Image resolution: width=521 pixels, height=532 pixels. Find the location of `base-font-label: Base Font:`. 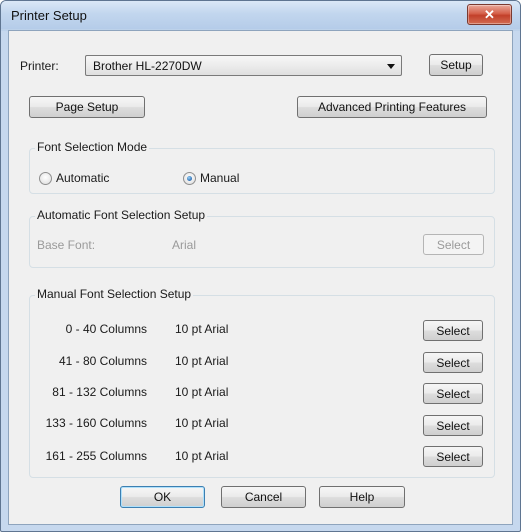

base-font-label: Base Font: is located at coordinates (66, 245).